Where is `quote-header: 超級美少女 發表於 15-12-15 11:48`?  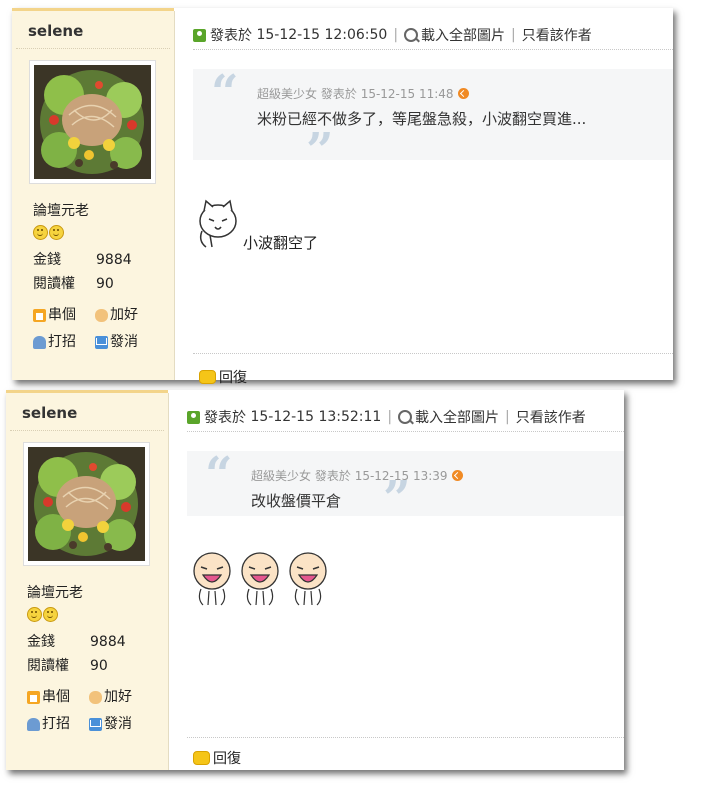 quote-header: 超級美少女 發表於 15-12-15 11:48 is located at coordinates (363, 93).